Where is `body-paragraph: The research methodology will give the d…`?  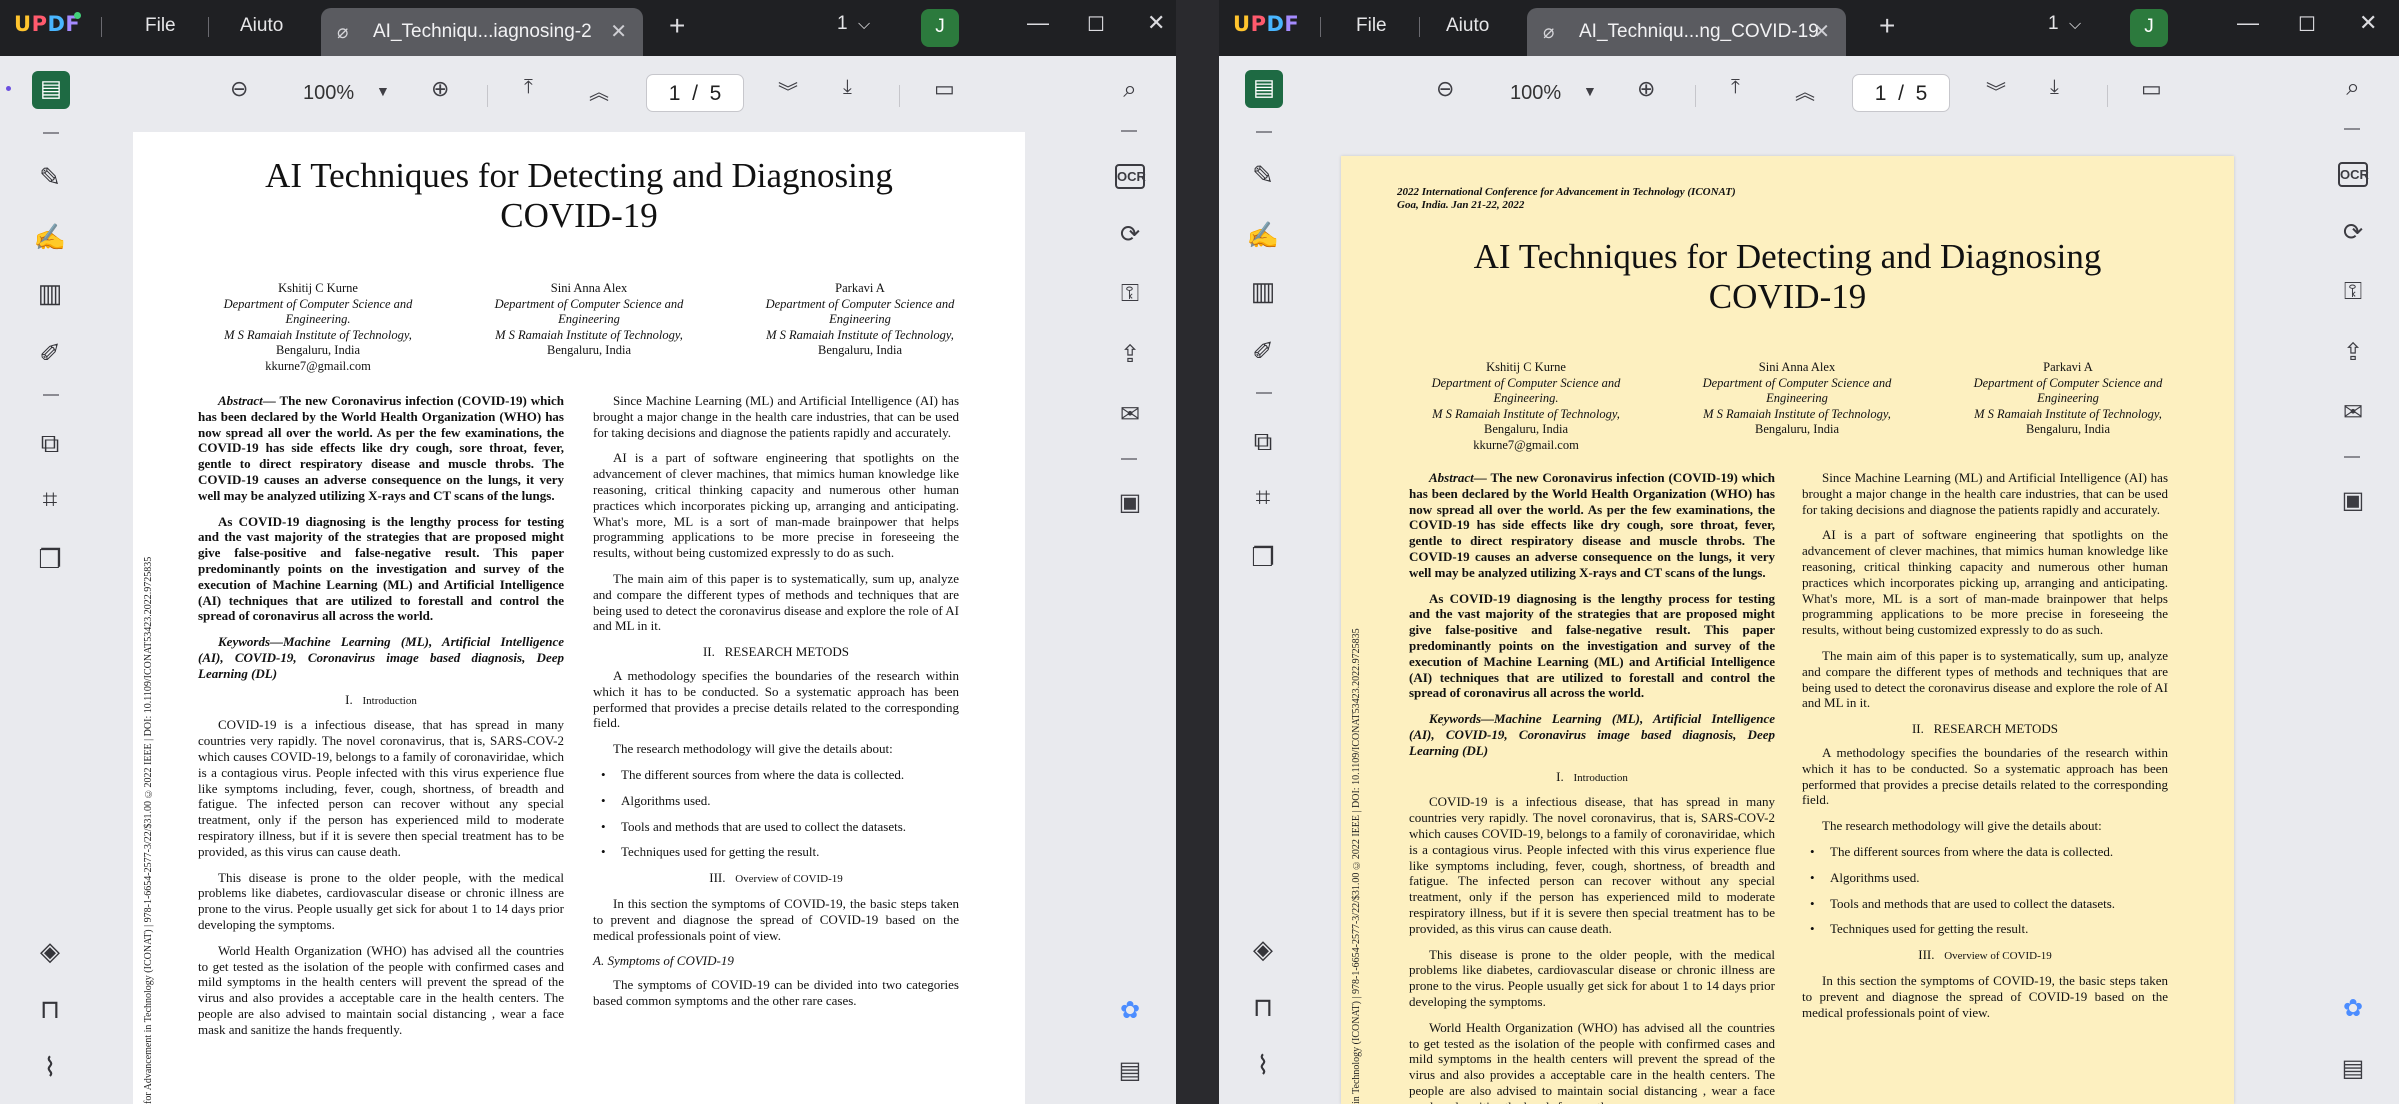
body-paragraph: The research methodology will give the d… is located at coordinates (1962, 826).